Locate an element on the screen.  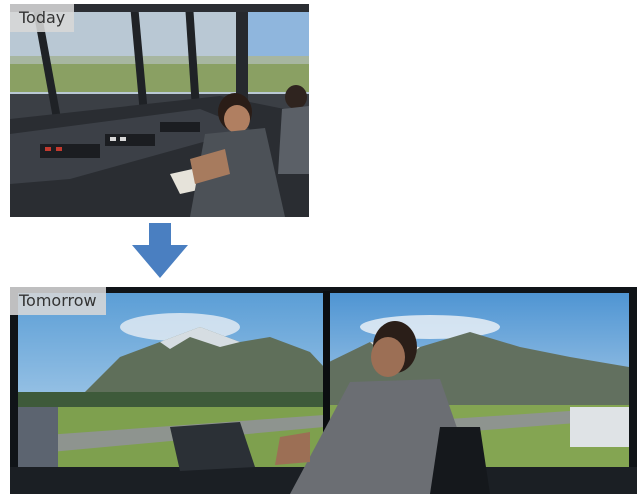
down-arrow-icon is located at coordinates (160, 250).